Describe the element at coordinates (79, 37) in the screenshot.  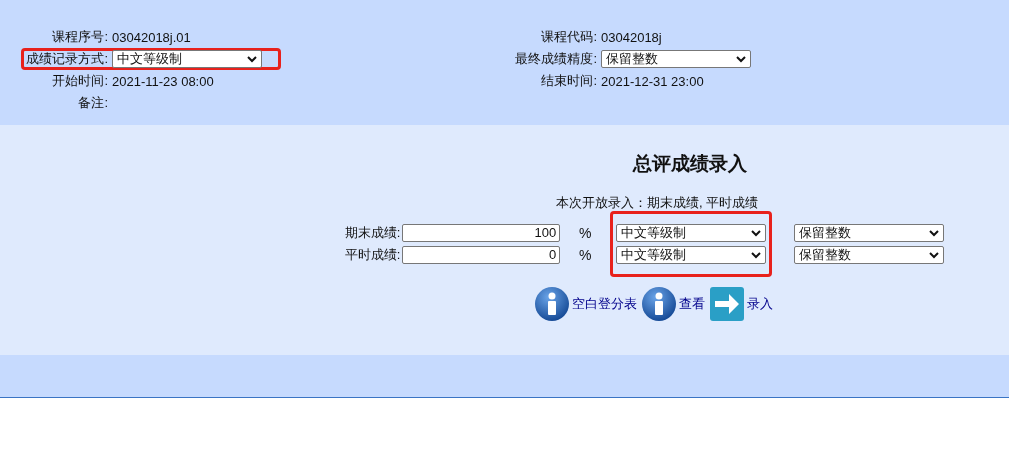
I see `field-label: 课程序号:` at that location.